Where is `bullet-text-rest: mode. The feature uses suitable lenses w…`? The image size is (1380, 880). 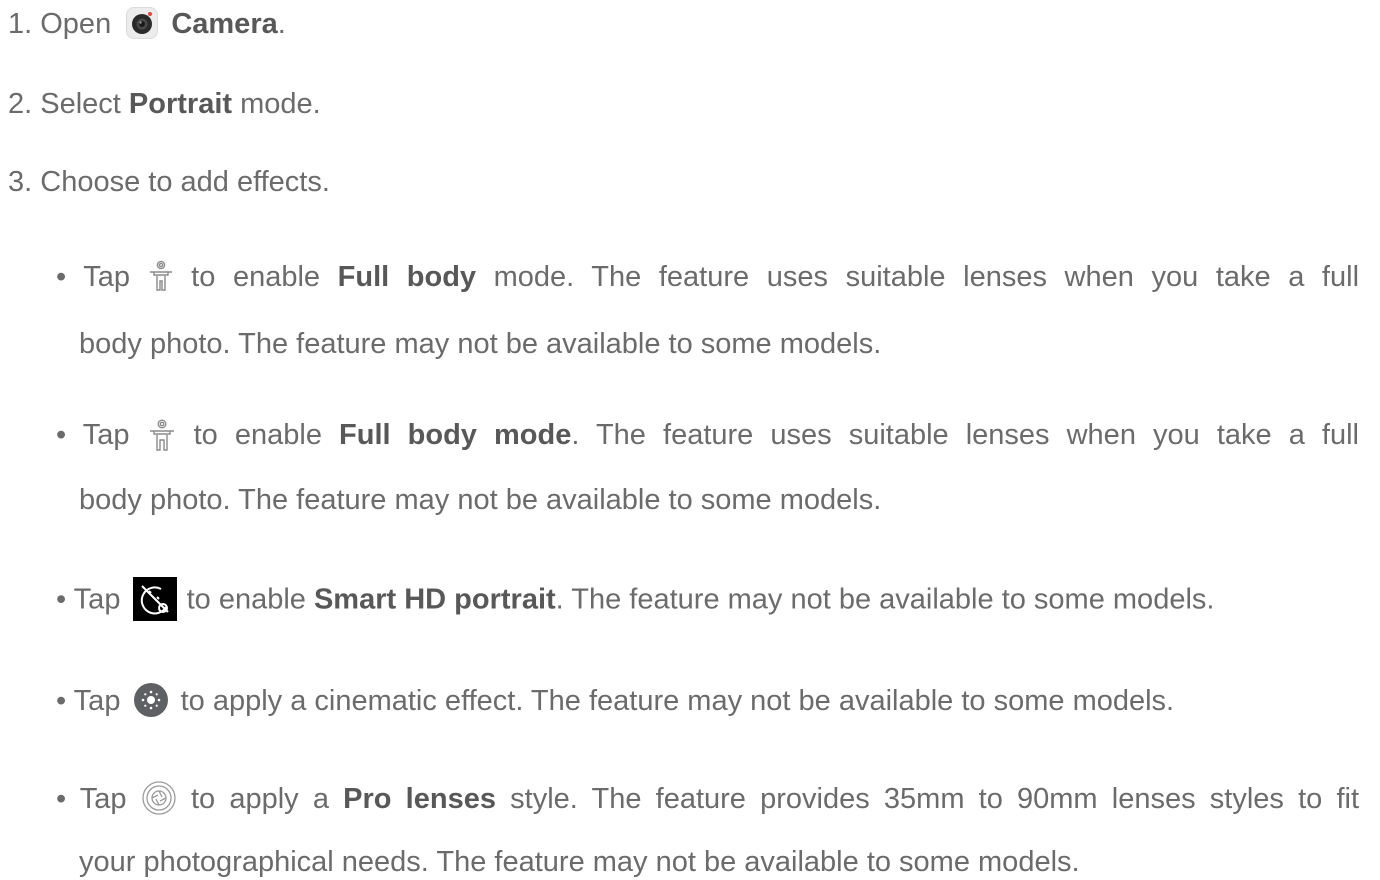
bullet-text-rest: mode. The feature uses suitable lenses w… is located at coordinates (926, 277).